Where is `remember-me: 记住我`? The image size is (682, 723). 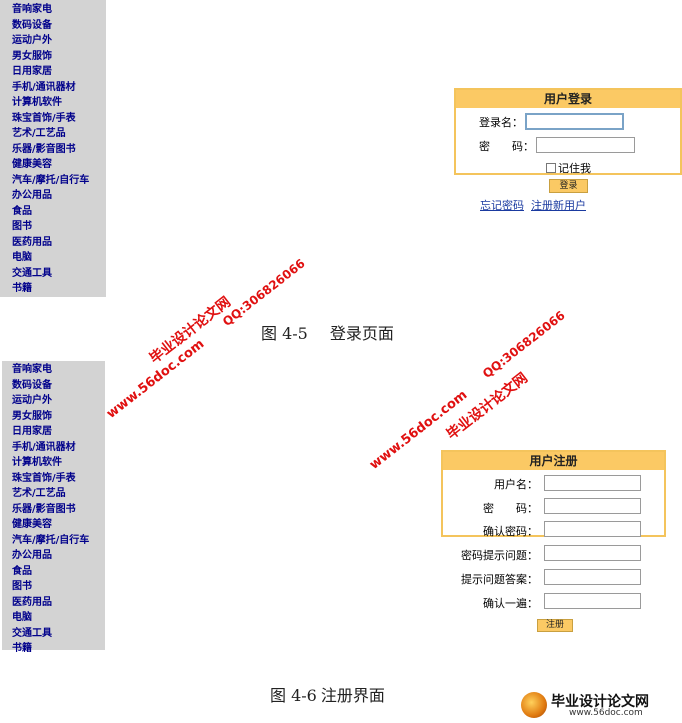 remember-me: 记住我 is located at coordinates (568, 168).